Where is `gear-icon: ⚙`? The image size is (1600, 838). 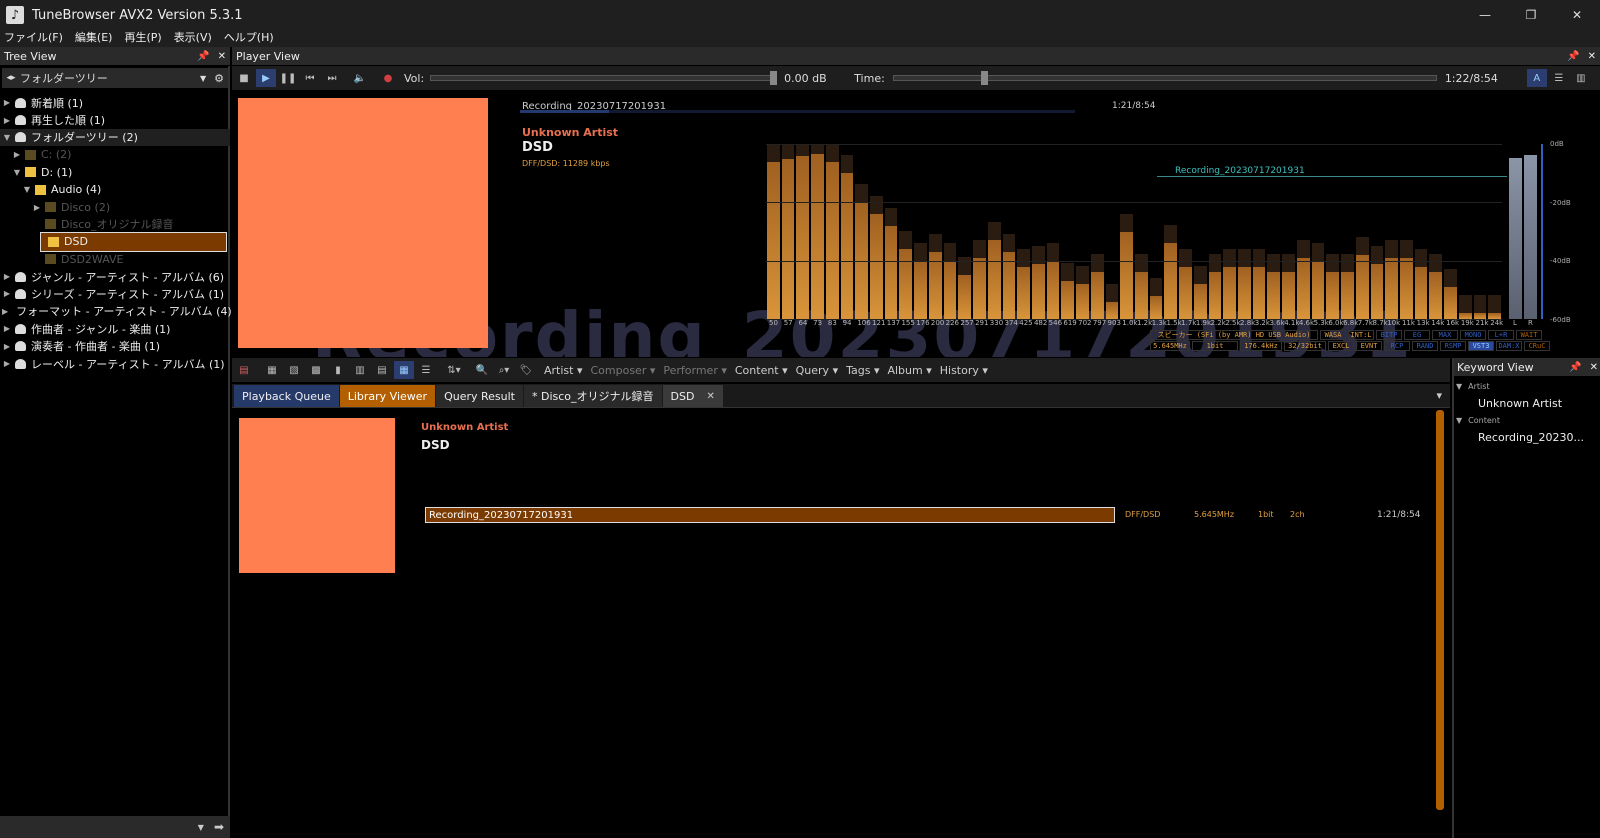
gear-icon: ⚙ is located at coordinates (219, 78).